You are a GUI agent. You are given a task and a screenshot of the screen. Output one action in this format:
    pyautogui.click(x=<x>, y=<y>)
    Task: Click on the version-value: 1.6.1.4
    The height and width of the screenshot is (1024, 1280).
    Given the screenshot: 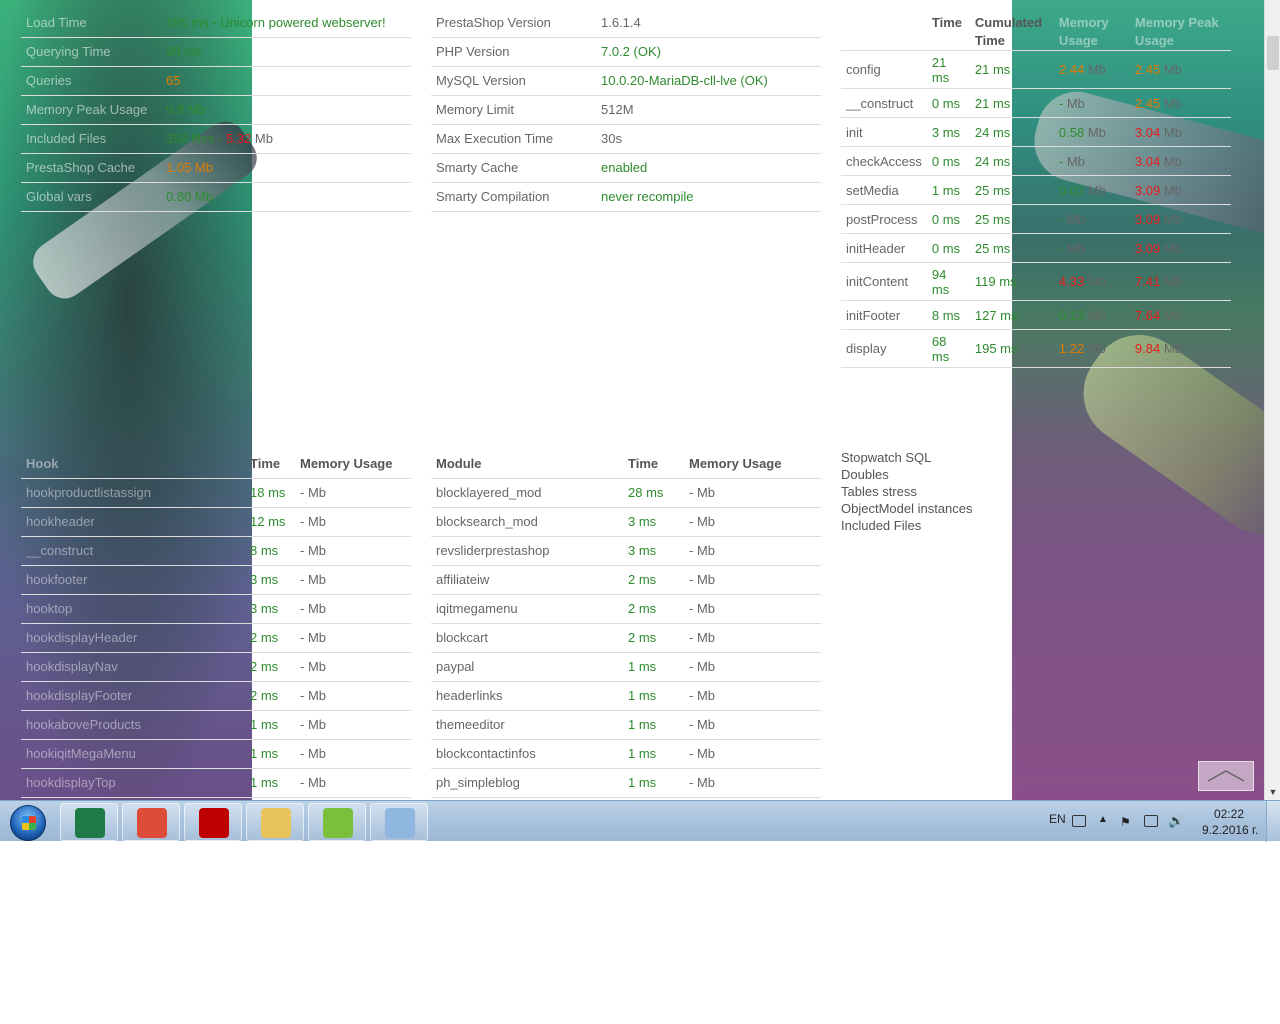 What is the action you would take?
    pyautogui.click(x=708, y=23)
    